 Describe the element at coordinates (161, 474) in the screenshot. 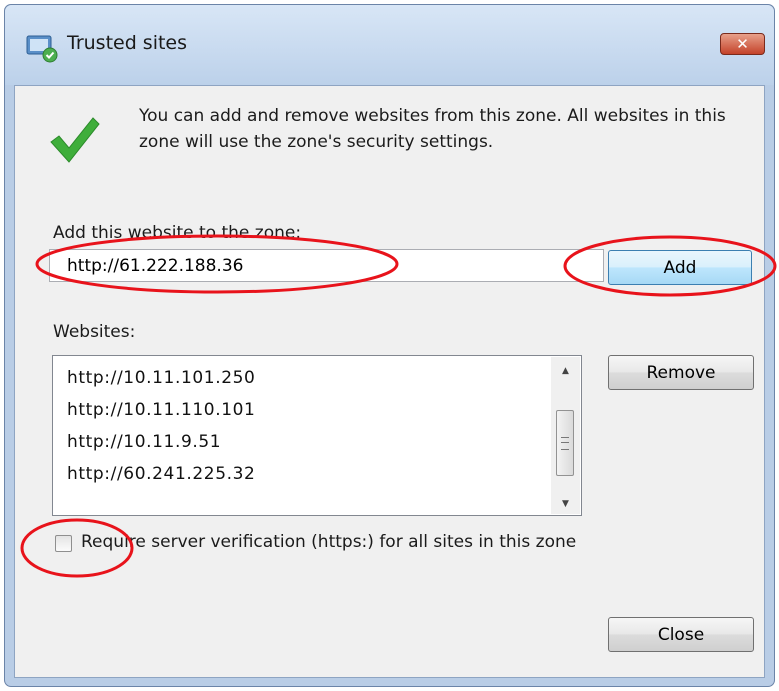

I see `list-item: http://60.241.225.32` at that location.